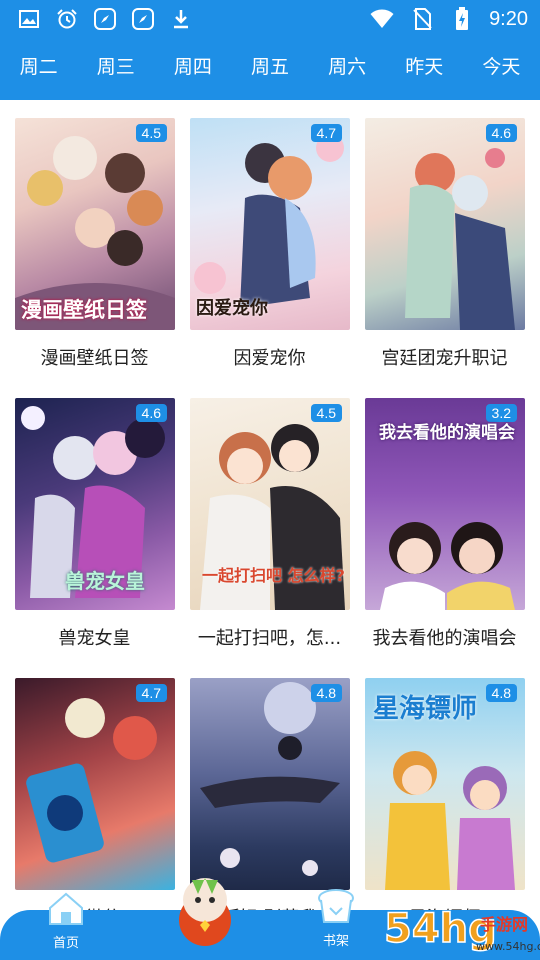  I want to click on comic-card: 4.5 漫画壁纸日签 漫画壁纸日签, so click(95, 244).